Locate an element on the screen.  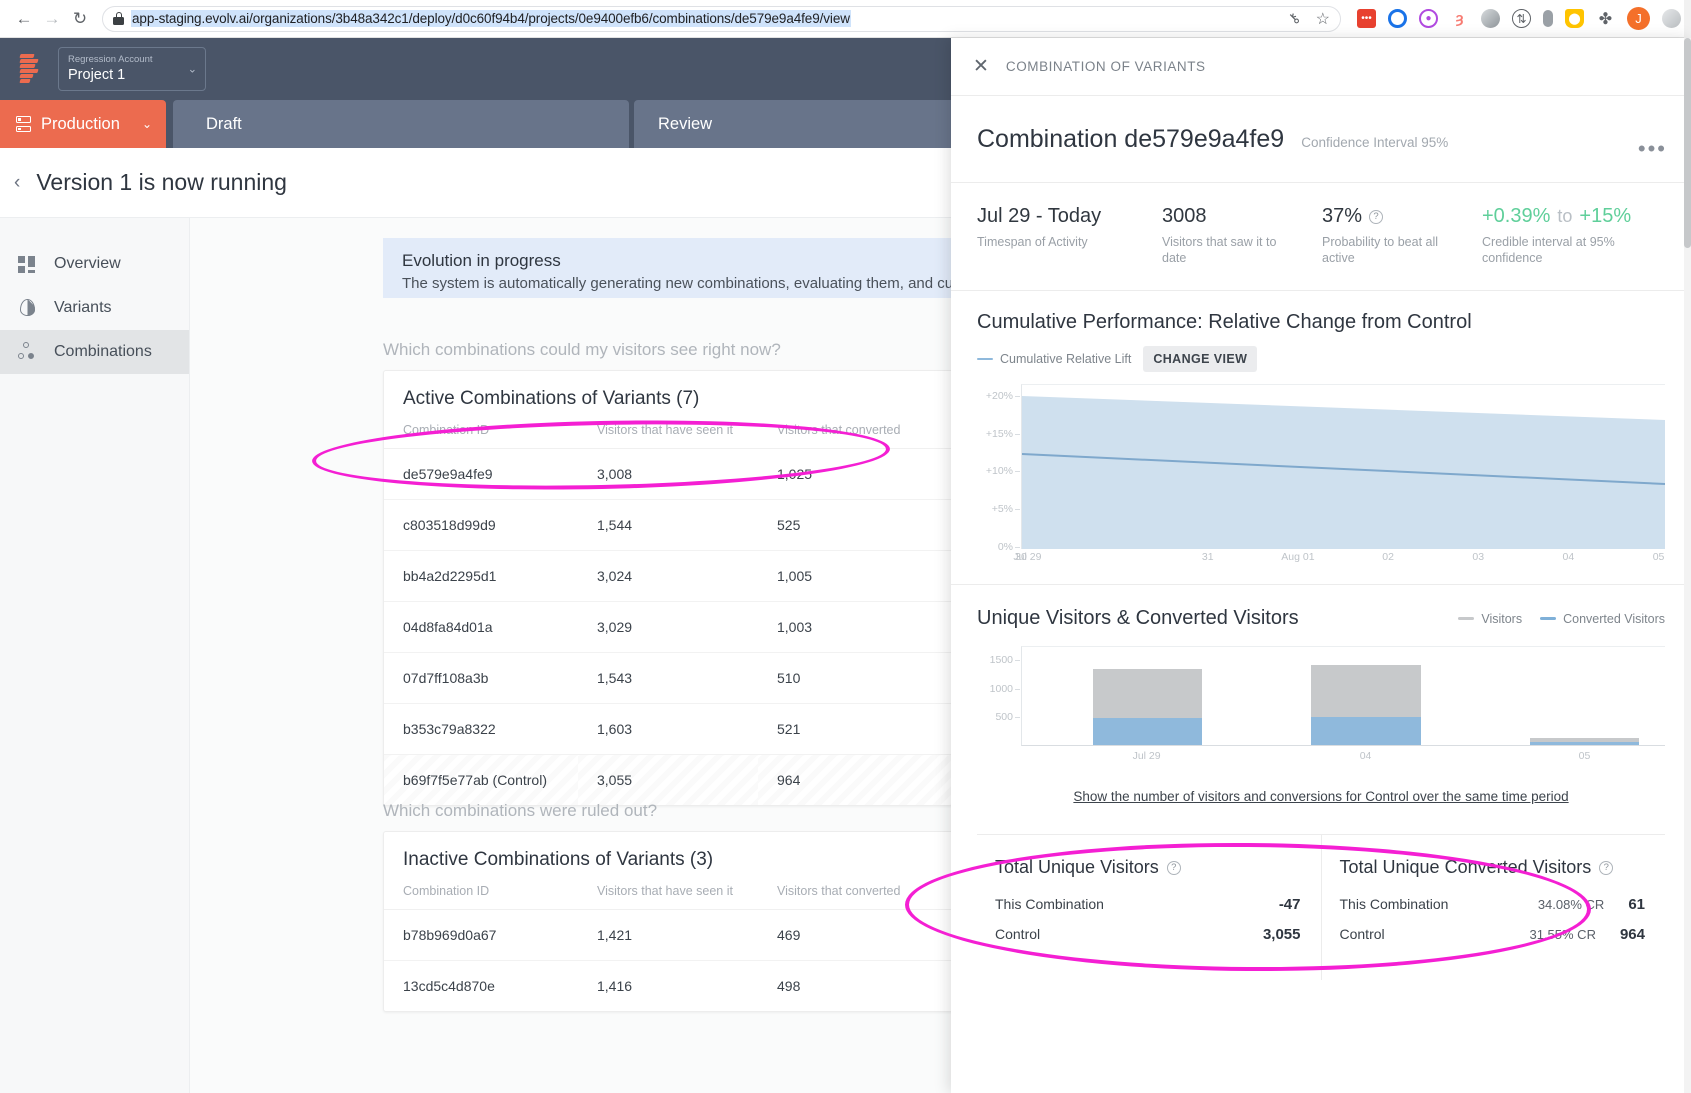
cell-id: c803518d99d9 is located at coordinates (481, 525).